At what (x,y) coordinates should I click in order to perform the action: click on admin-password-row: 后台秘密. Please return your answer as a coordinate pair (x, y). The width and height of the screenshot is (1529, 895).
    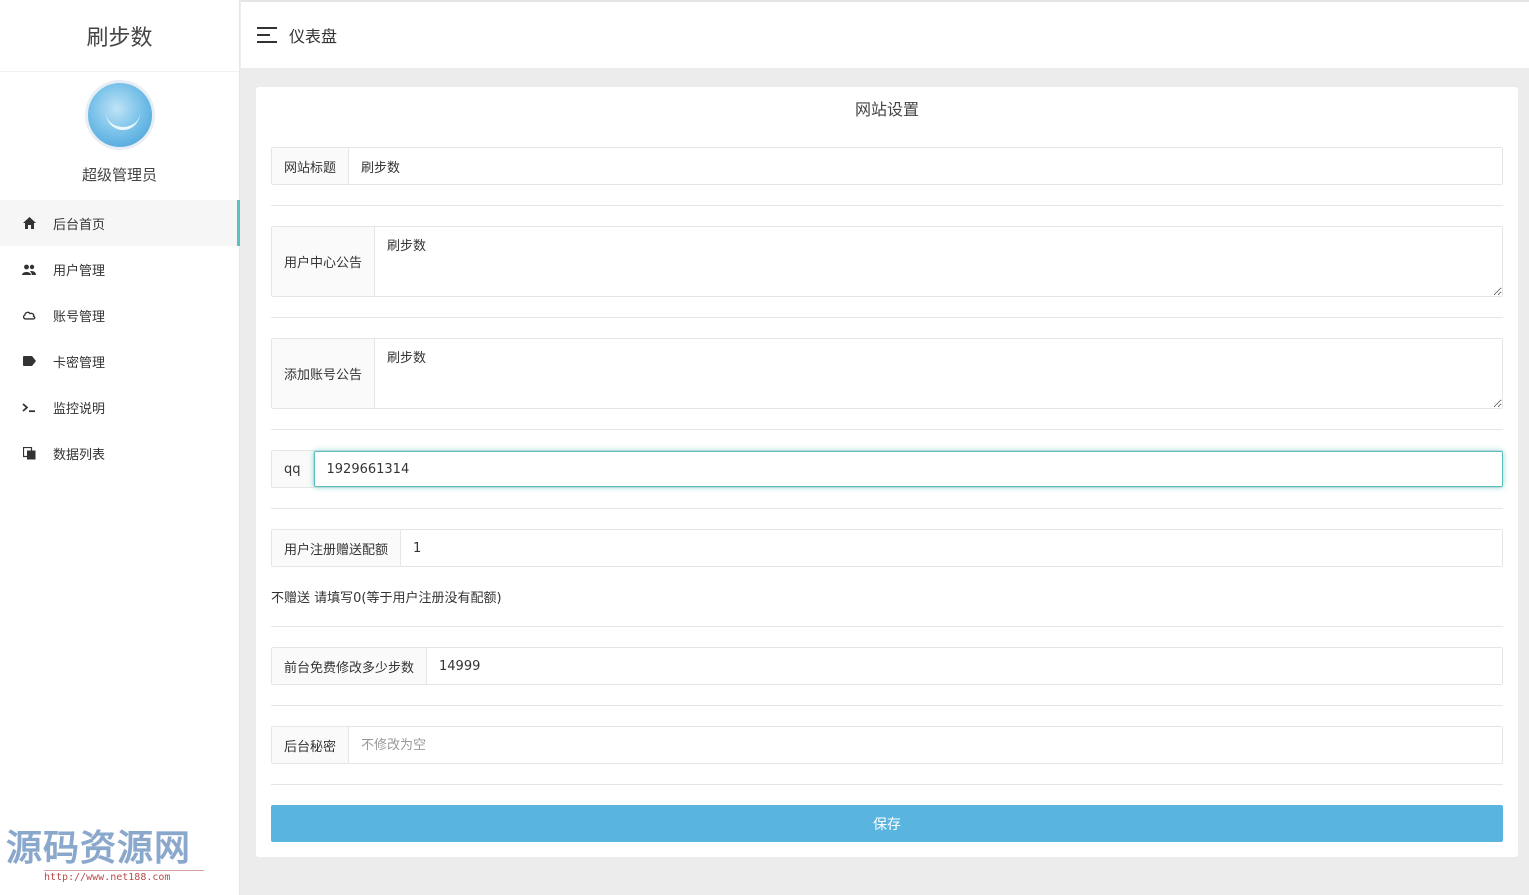
    Looking at the image, I should click on (887, 745).